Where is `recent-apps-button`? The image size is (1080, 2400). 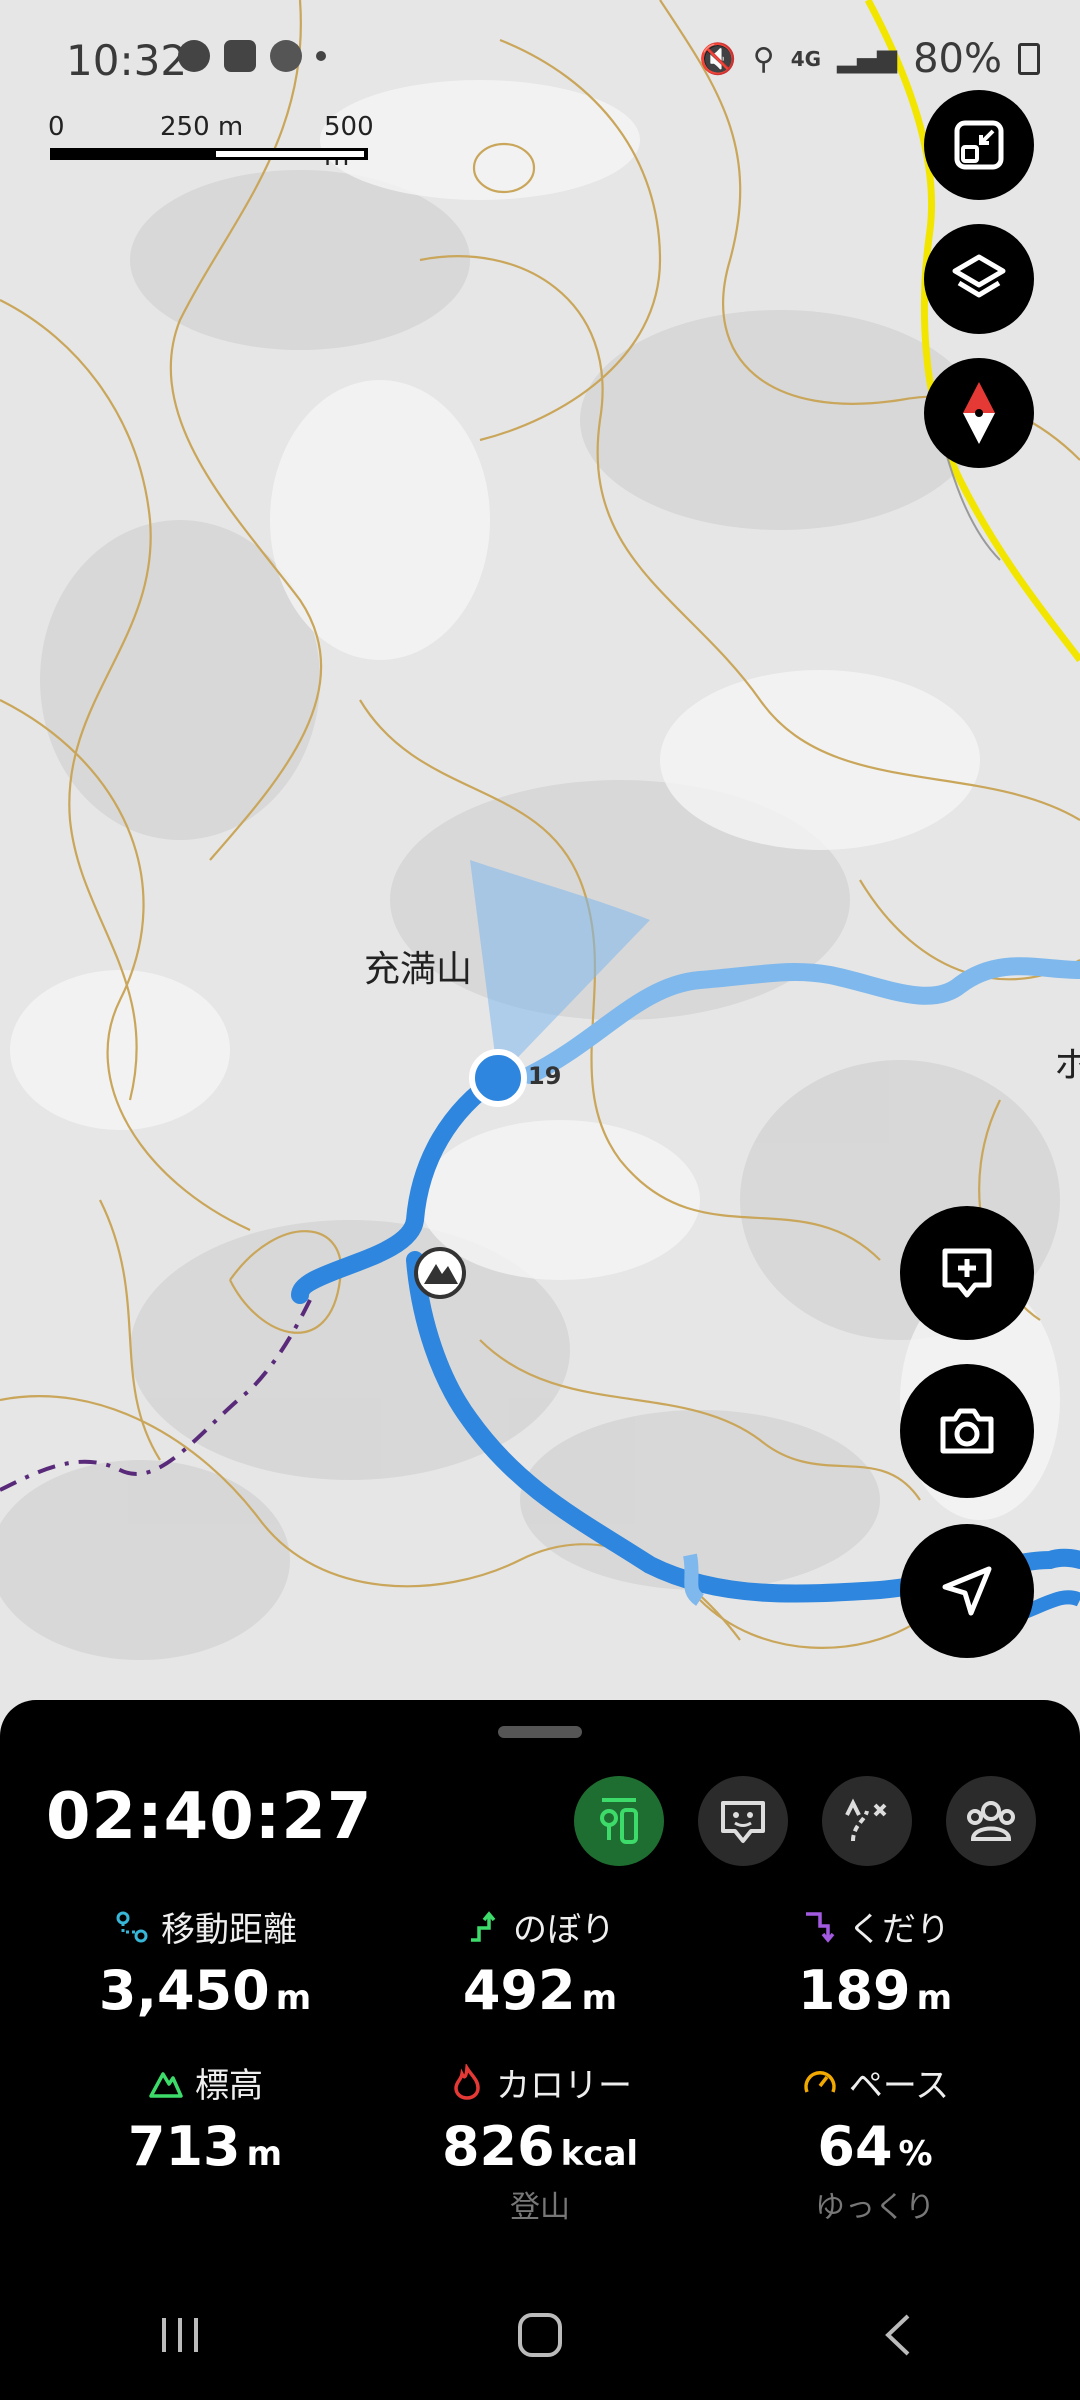 recent-apps-button is located at coordinates (180, 2335).